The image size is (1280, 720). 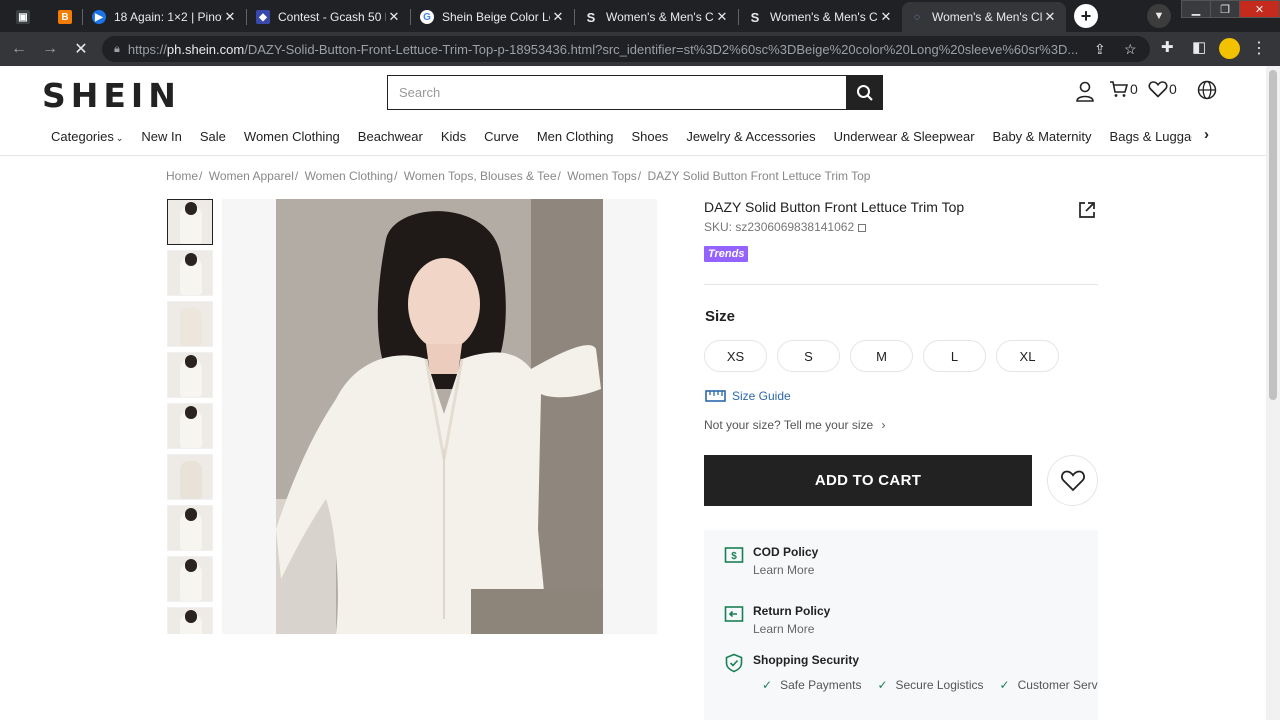 I want to click on nav-item-beachwear: Beachwear, so click(x=390, y=140).